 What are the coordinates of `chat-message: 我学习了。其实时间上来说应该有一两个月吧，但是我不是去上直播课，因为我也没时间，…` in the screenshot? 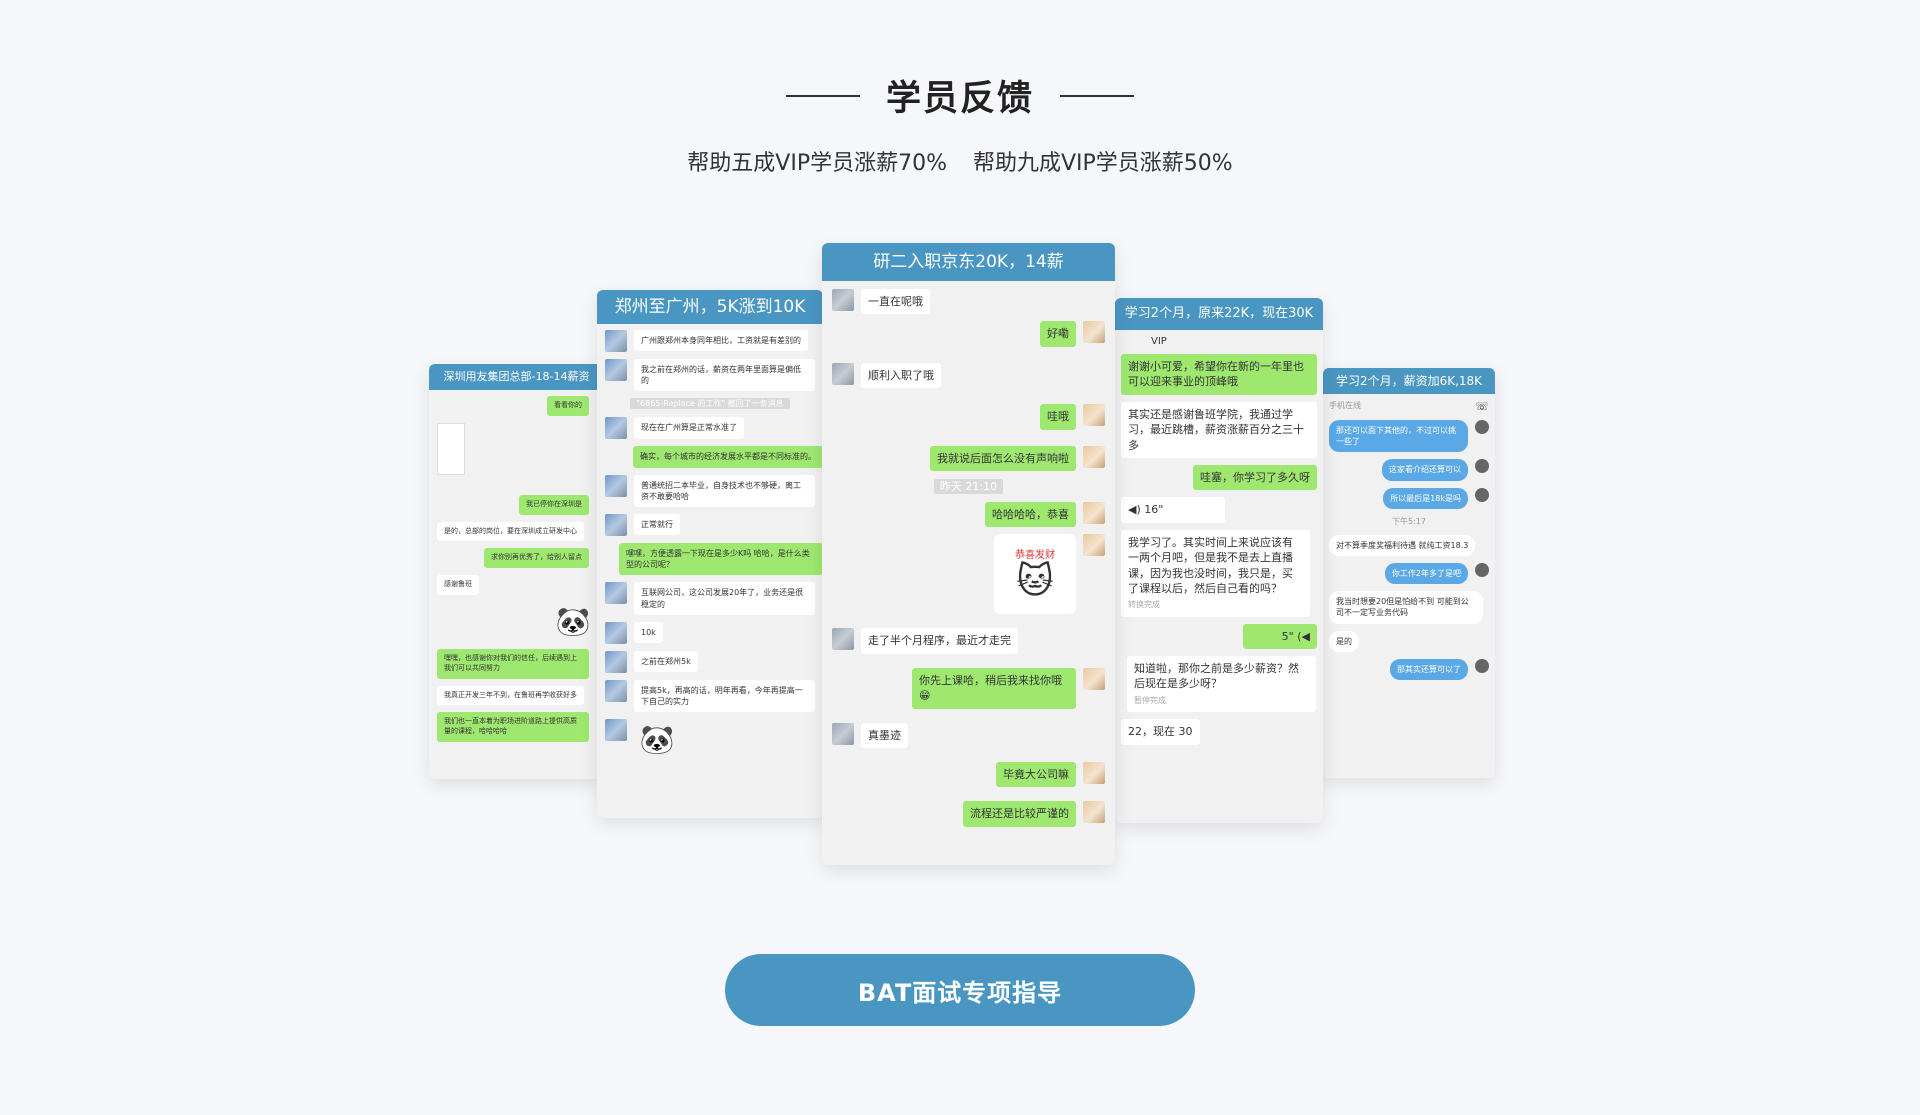 It's located at (1219, 573).